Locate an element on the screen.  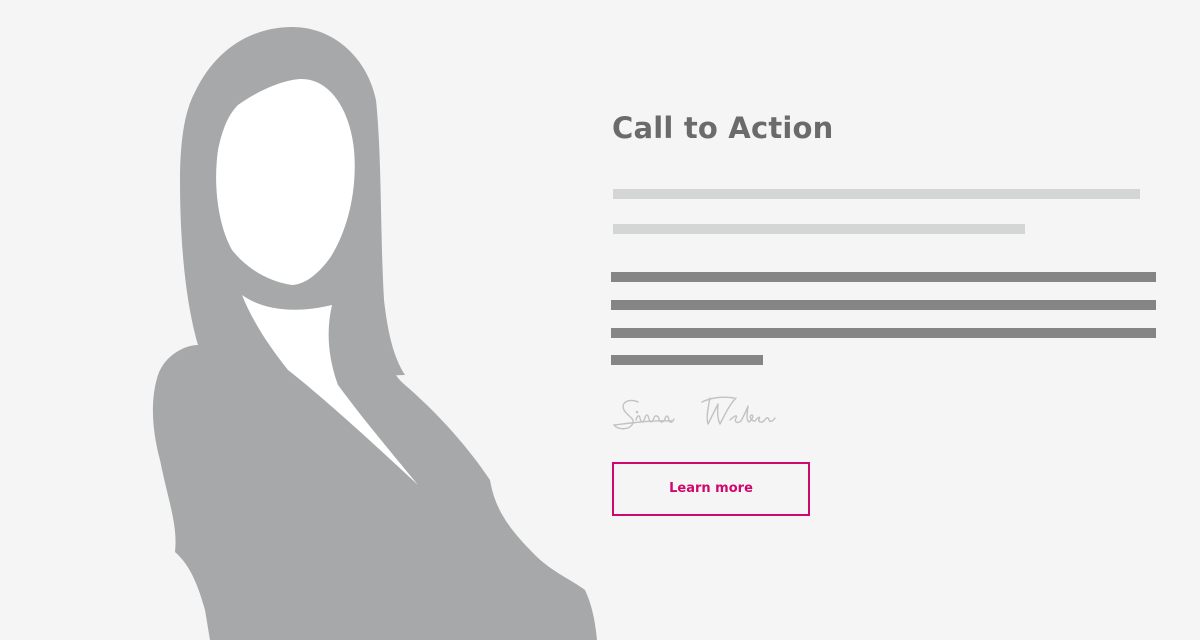
cta-content: Call to Action is located at coordinates (892, 128).